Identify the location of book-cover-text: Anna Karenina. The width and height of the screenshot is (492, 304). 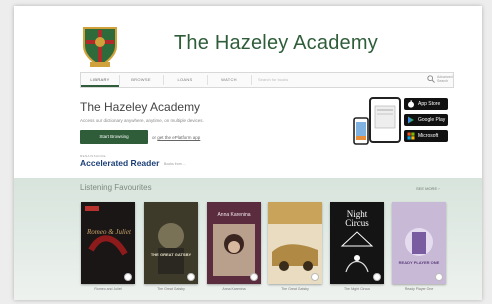
(234, 215).